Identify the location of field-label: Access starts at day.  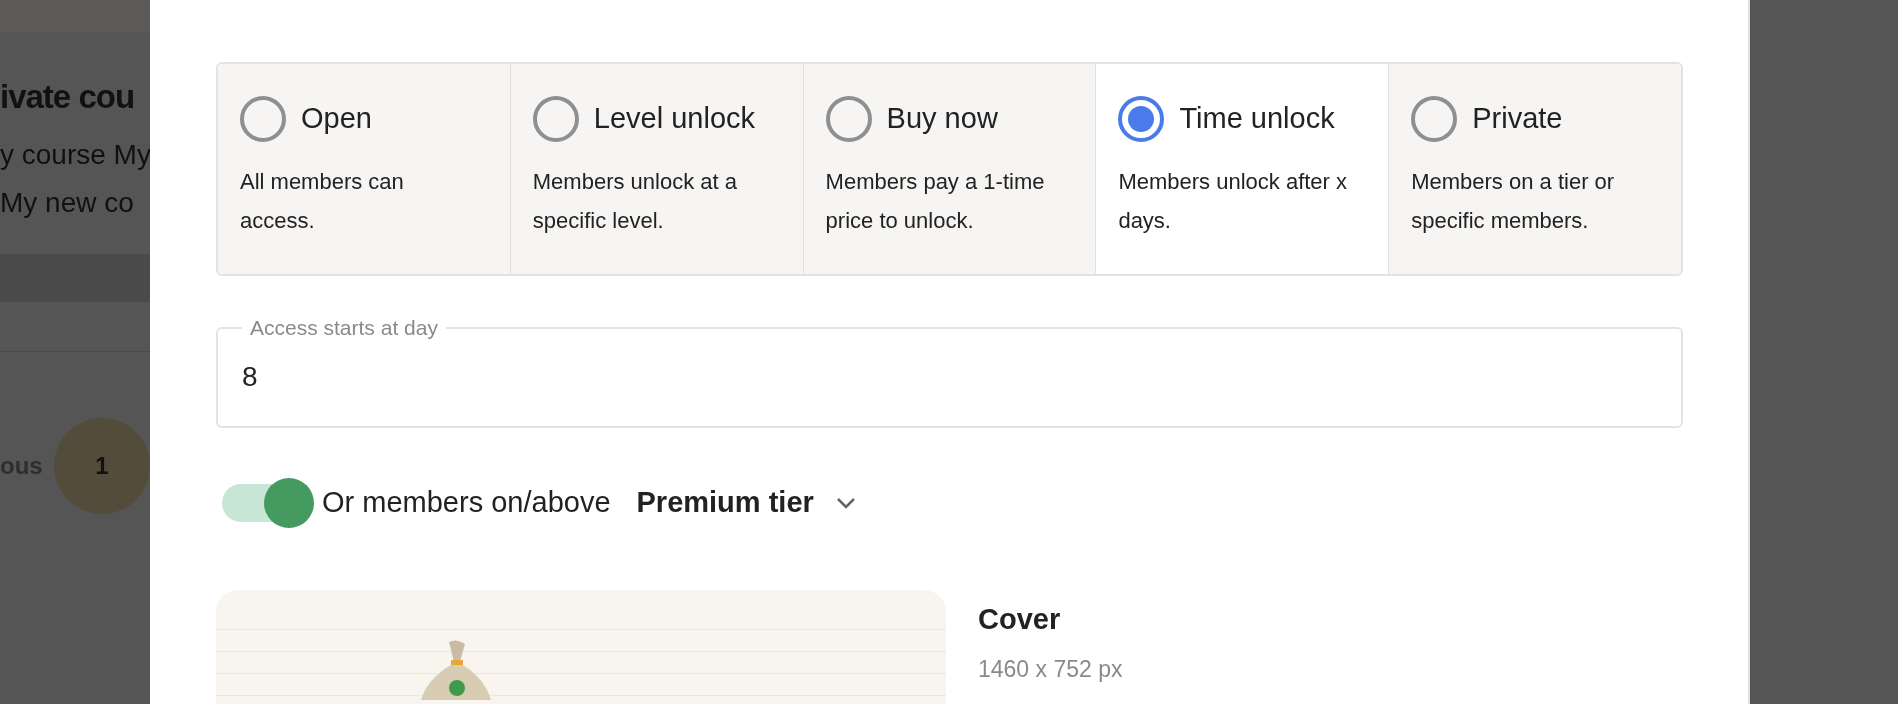
(344, 328).